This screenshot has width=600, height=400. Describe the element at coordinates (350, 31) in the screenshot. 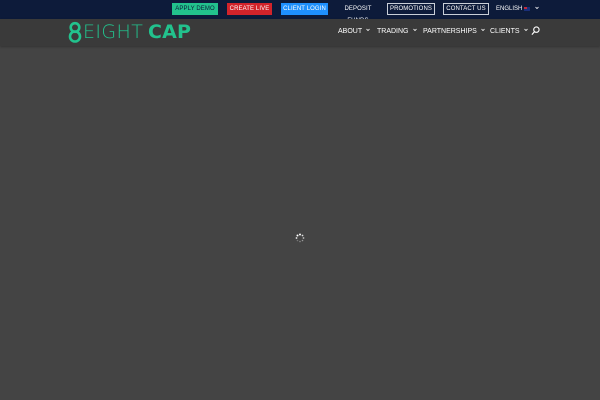

I see `nav-item-label: ABOUT` at that location.